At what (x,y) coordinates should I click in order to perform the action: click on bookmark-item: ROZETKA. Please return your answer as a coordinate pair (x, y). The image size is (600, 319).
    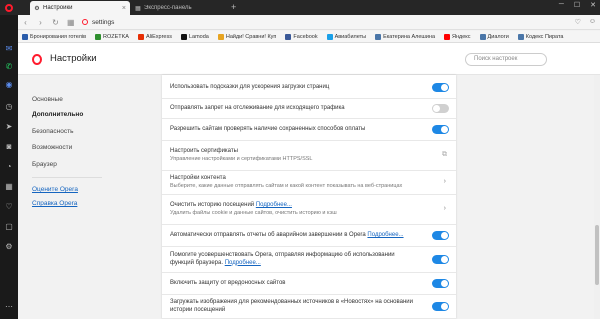
    Looking at the image, I should click on (112, 36).